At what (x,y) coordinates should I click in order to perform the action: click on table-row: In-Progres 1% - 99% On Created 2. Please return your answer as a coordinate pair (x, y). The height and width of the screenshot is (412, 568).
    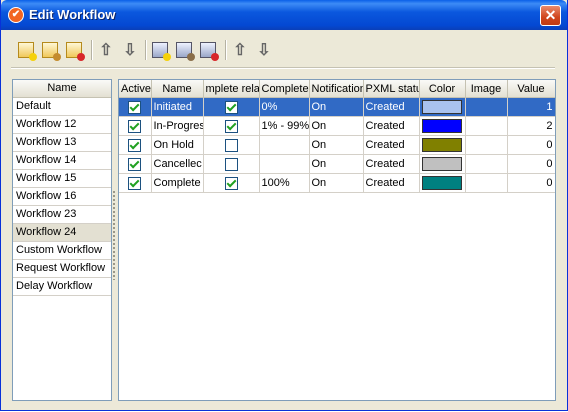
    Looking at the image, I should click on (337, 126).